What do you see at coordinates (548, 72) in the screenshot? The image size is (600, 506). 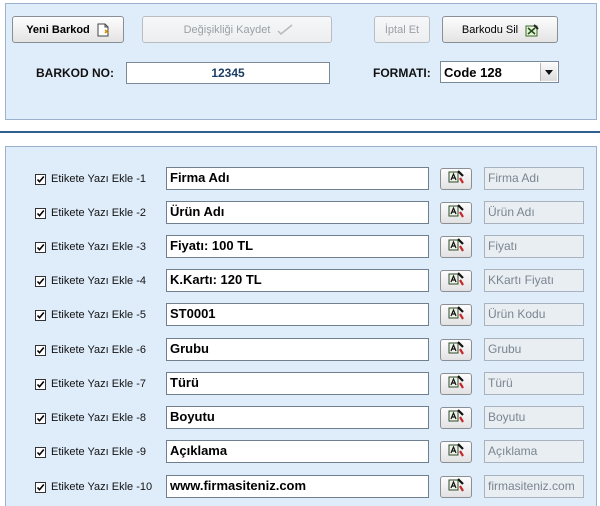 I see `chevron-down-icon` at bounding box center [548, 72].